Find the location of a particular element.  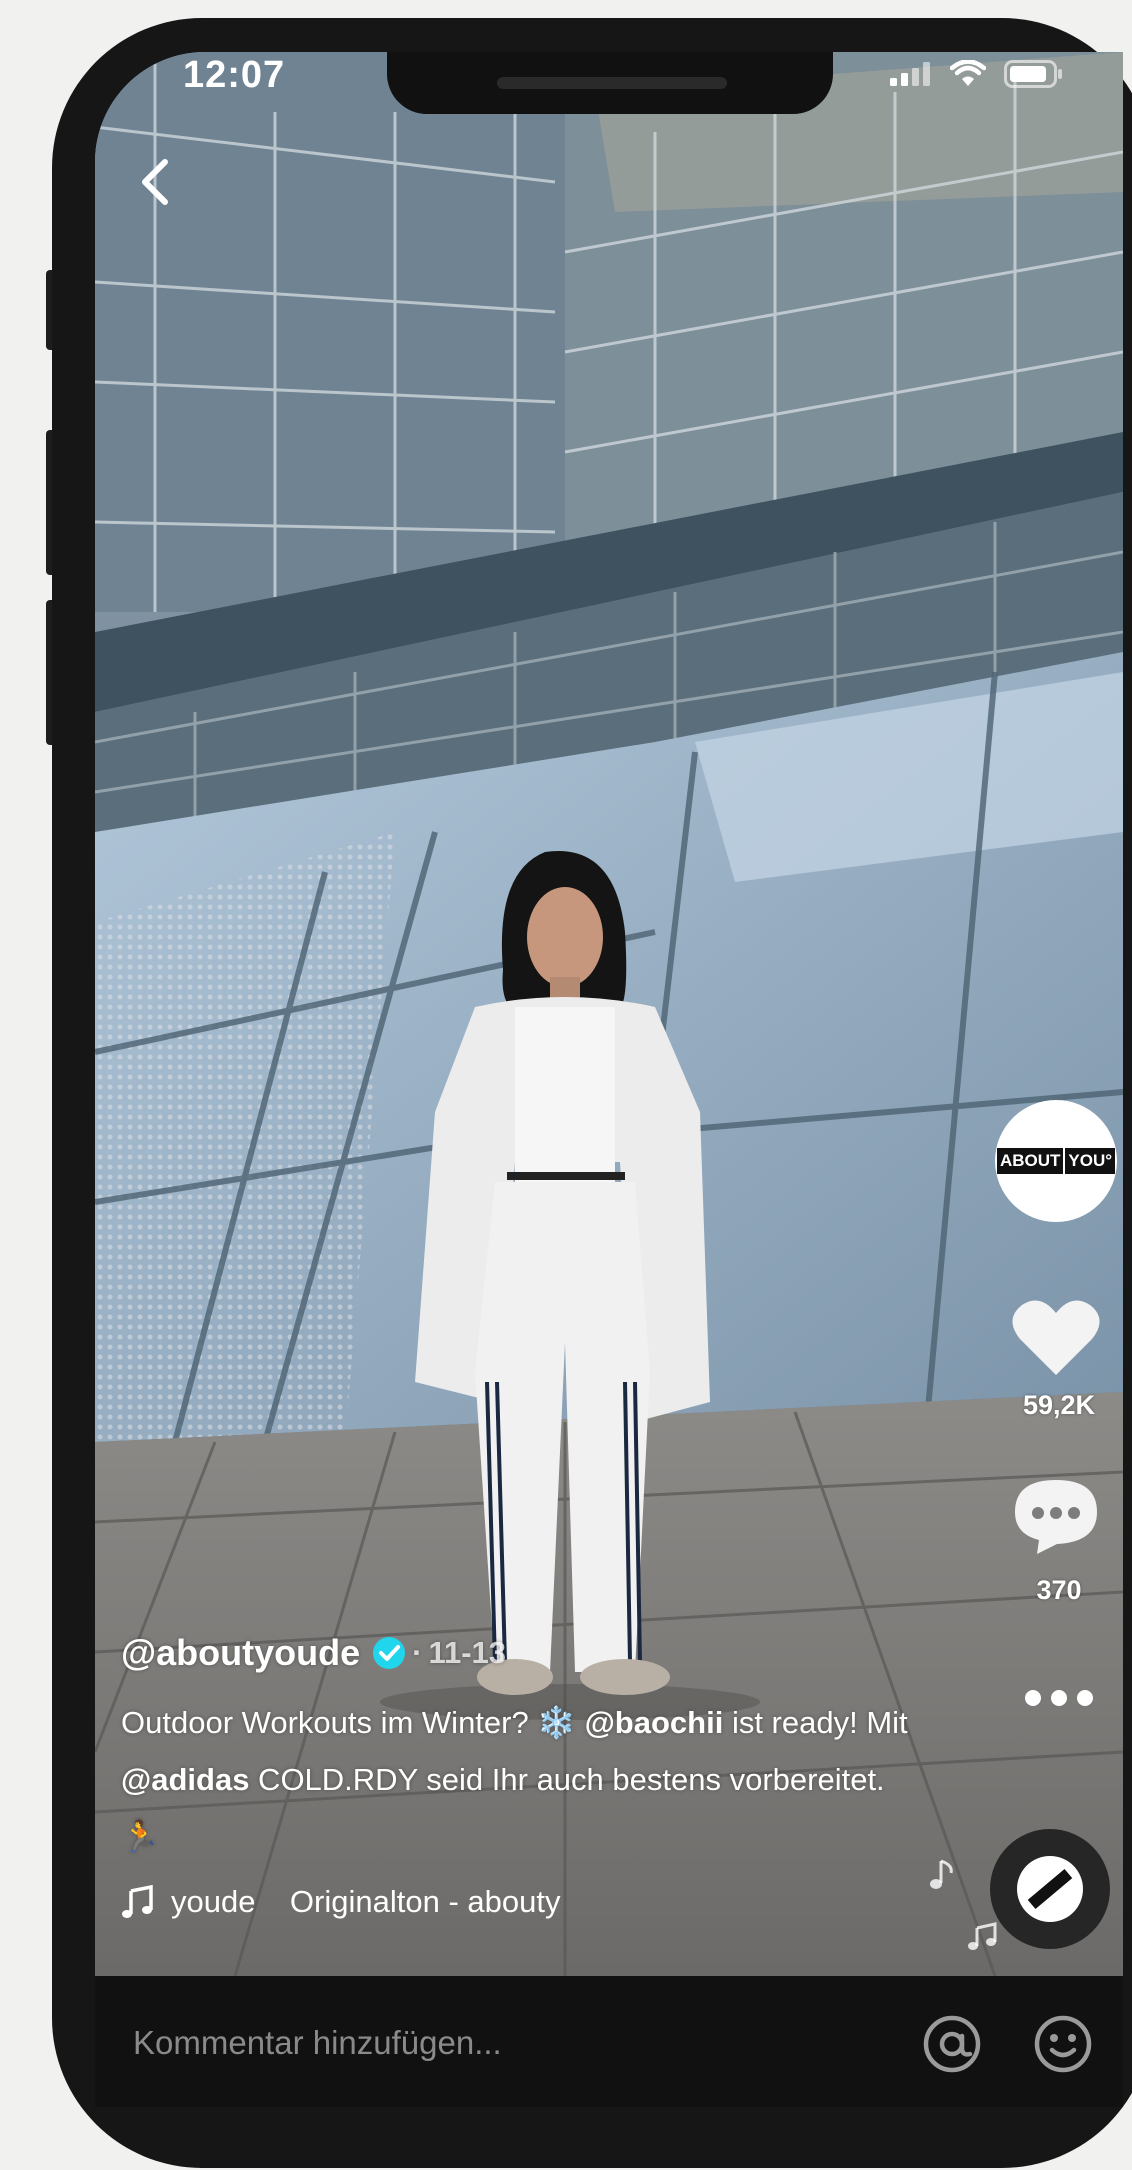

profile-avatar: ABOUT YOU° is located at coordinates (1056, 1161).